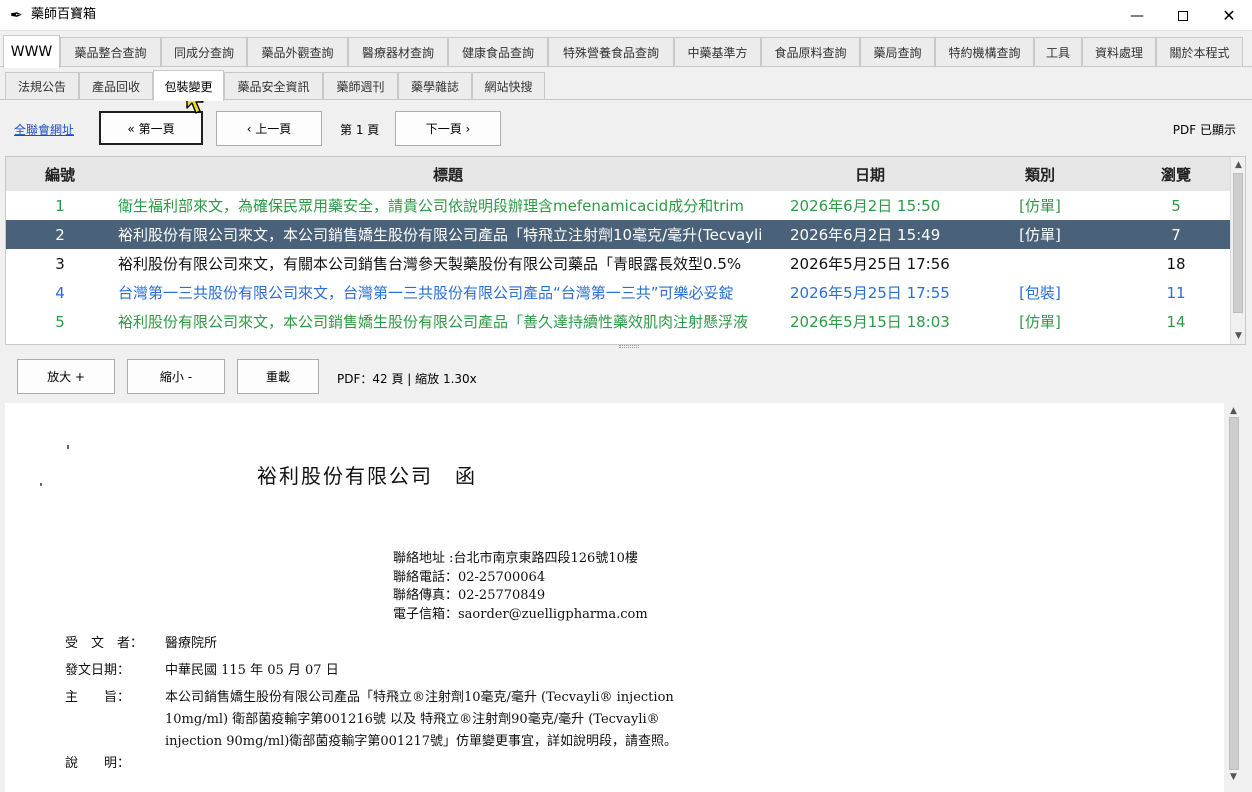 The width and height of the screenshot is (1252, 792). Describe the element at coordinates (407, 379) in the screenshot. I see `pdf-info: PDF：42 頁 | 縮放 1.30x` at that location.